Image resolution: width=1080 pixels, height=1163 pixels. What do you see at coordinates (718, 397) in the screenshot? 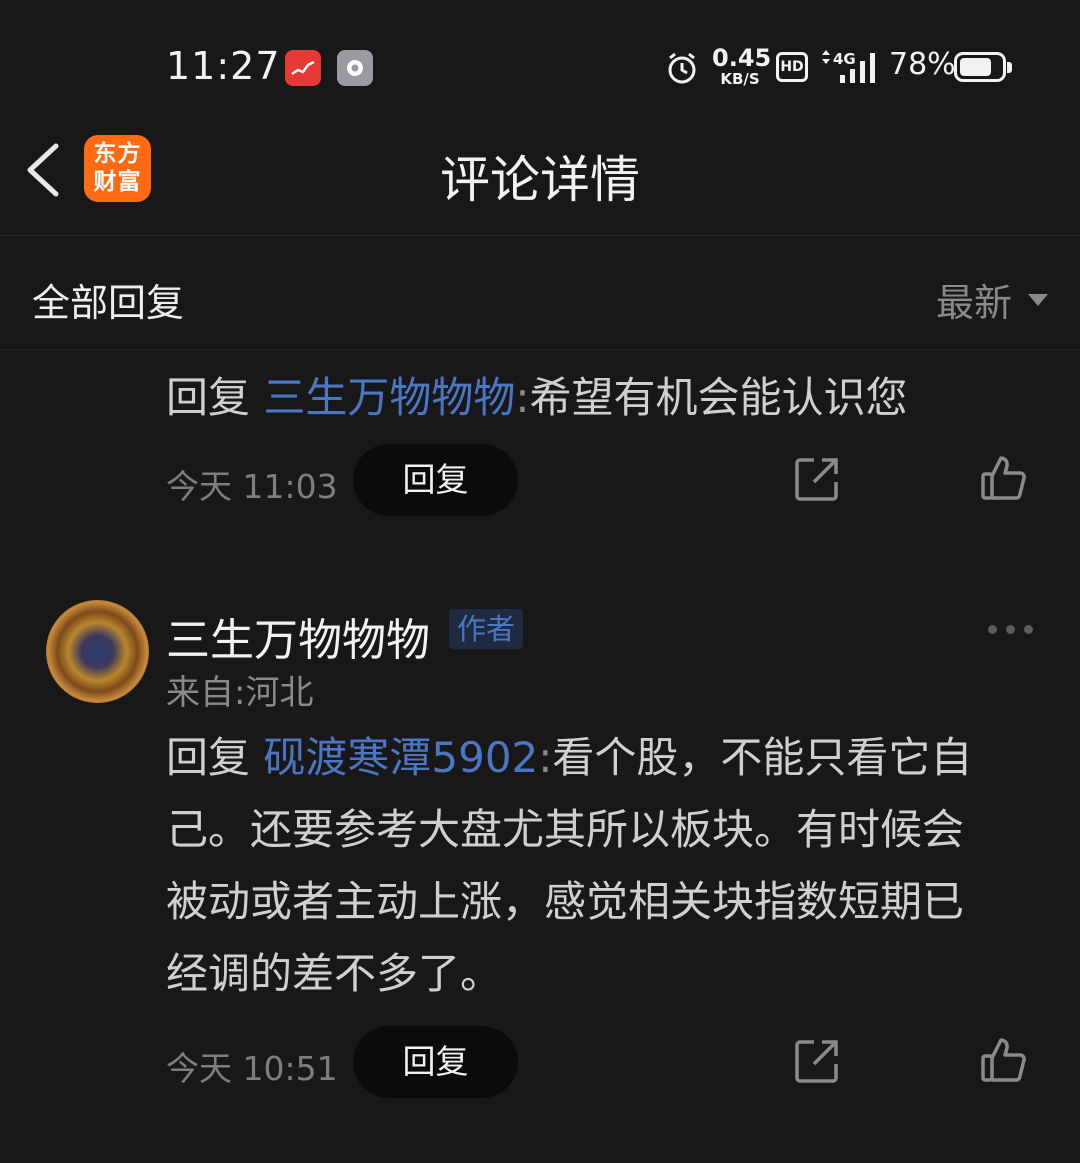
I see `comment-body: 希望有机会能认识您` at bounding box center [718, 397].